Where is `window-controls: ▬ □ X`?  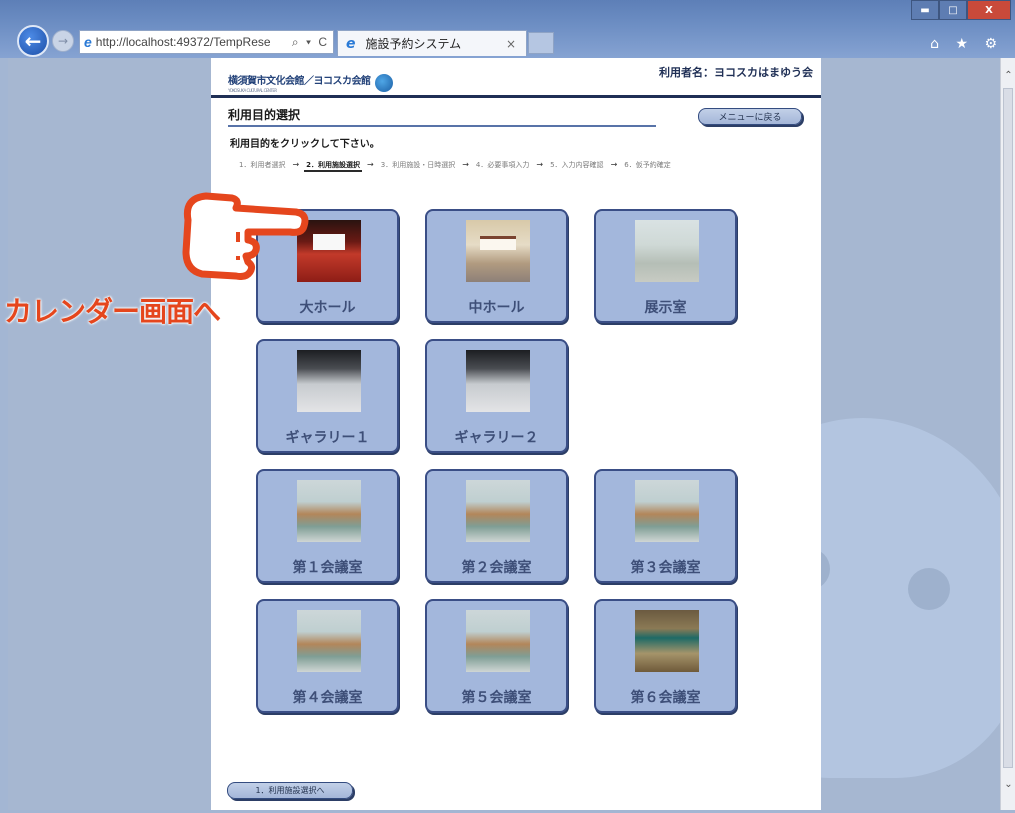 window-controls: ▬ □ X is located at coordinates (961, 10).